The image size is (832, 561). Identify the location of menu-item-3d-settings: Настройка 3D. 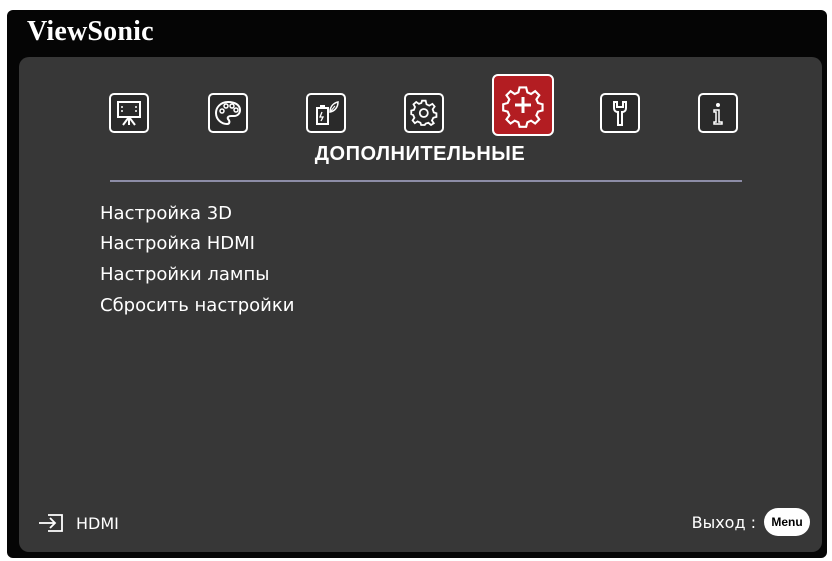
(166, 214).